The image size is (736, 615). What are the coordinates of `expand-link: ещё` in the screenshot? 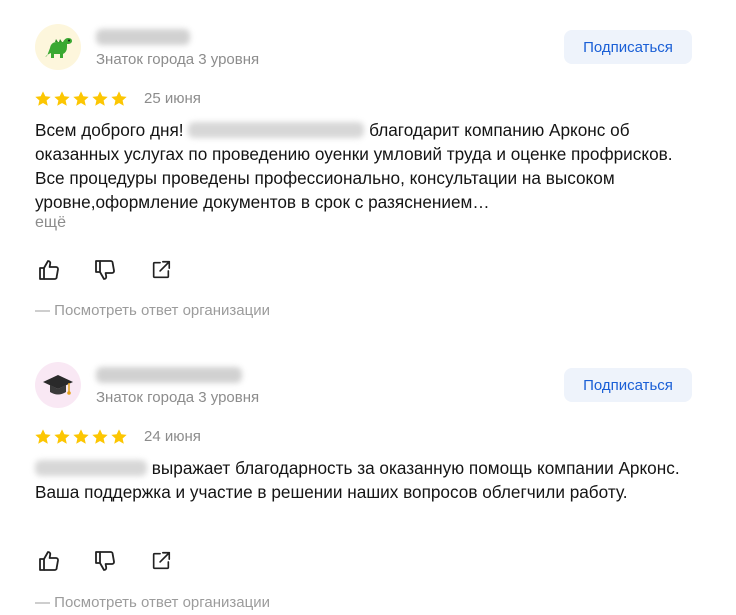 It's located at (50, 223).